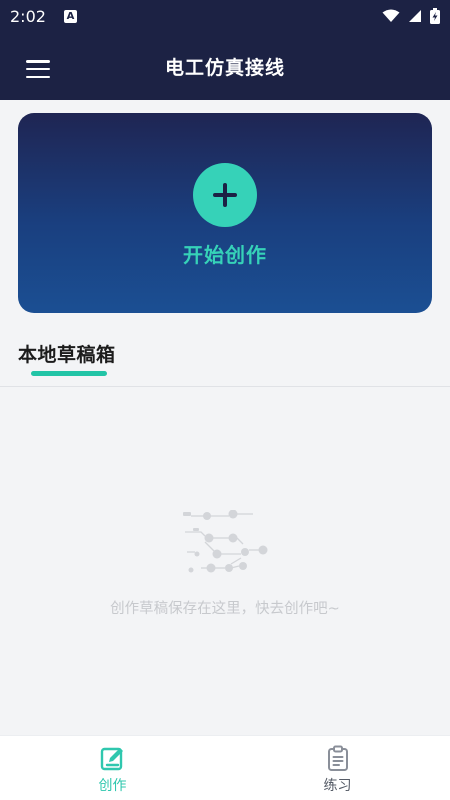 This screenshot has height=800, width=450. Describe the element at coordinates (225, 609) in the screenshot. I see `empty-state-message: 创作草稿保存在这里，快去创作吧~` at that location.